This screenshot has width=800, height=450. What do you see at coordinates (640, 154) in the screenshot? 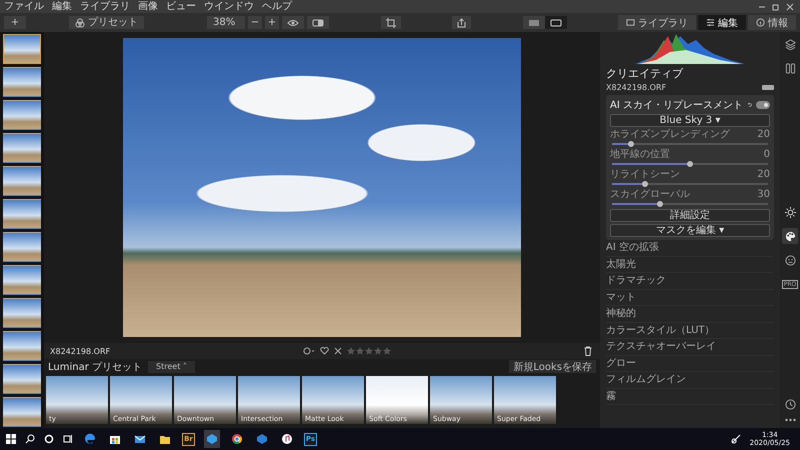
I see `slider-label: 地平線の位置` at bounding box center [640, 154].